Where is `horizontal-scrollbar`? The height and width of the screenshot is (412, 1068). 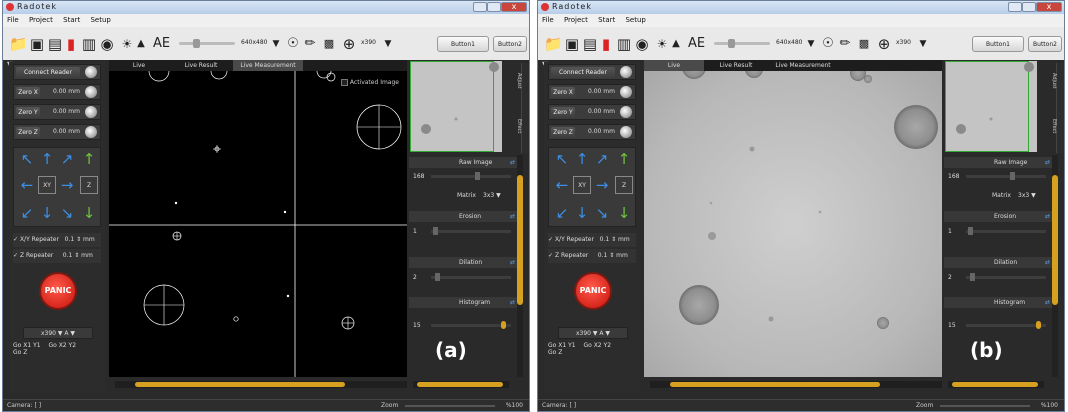 horizontal-scrollbar is located at coordinates (261, 384).